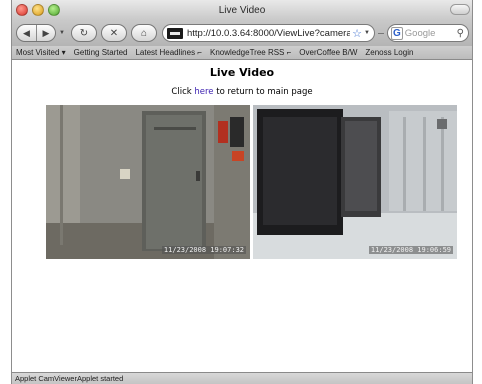  Describe the element at coordinates (242, 378) in the screenshot. I see `status-bar: Applet CamViewerApplet started` at that location.